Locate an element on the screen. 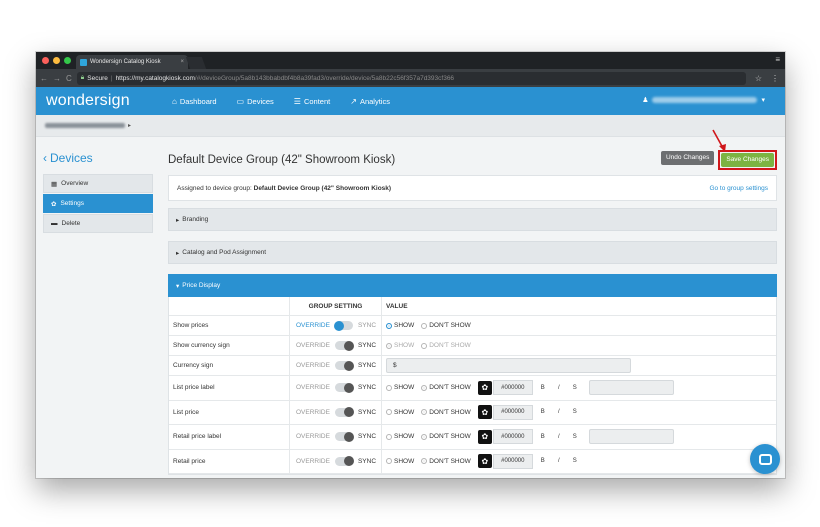 The image size is (820, 527). reload-icon: C is located at coordinates (69, 78).